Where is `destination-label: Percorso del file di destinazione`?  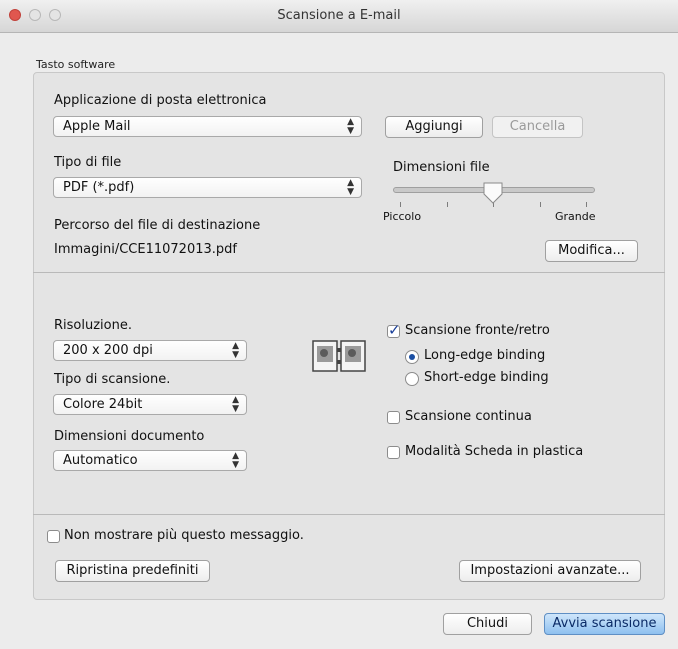 destination-label: Percorso del file di destinazione is located at coordinates (157, 225).